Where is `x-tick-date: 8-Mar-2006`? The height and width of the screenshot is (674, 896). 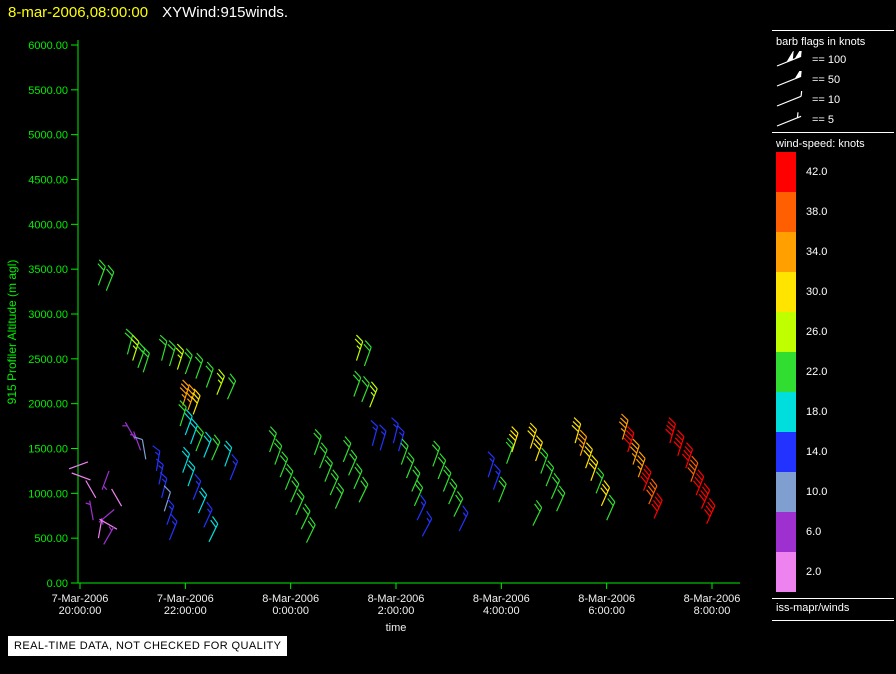 x-tick-date: 8-Mar-2006 is located at coordinates (712, 599).